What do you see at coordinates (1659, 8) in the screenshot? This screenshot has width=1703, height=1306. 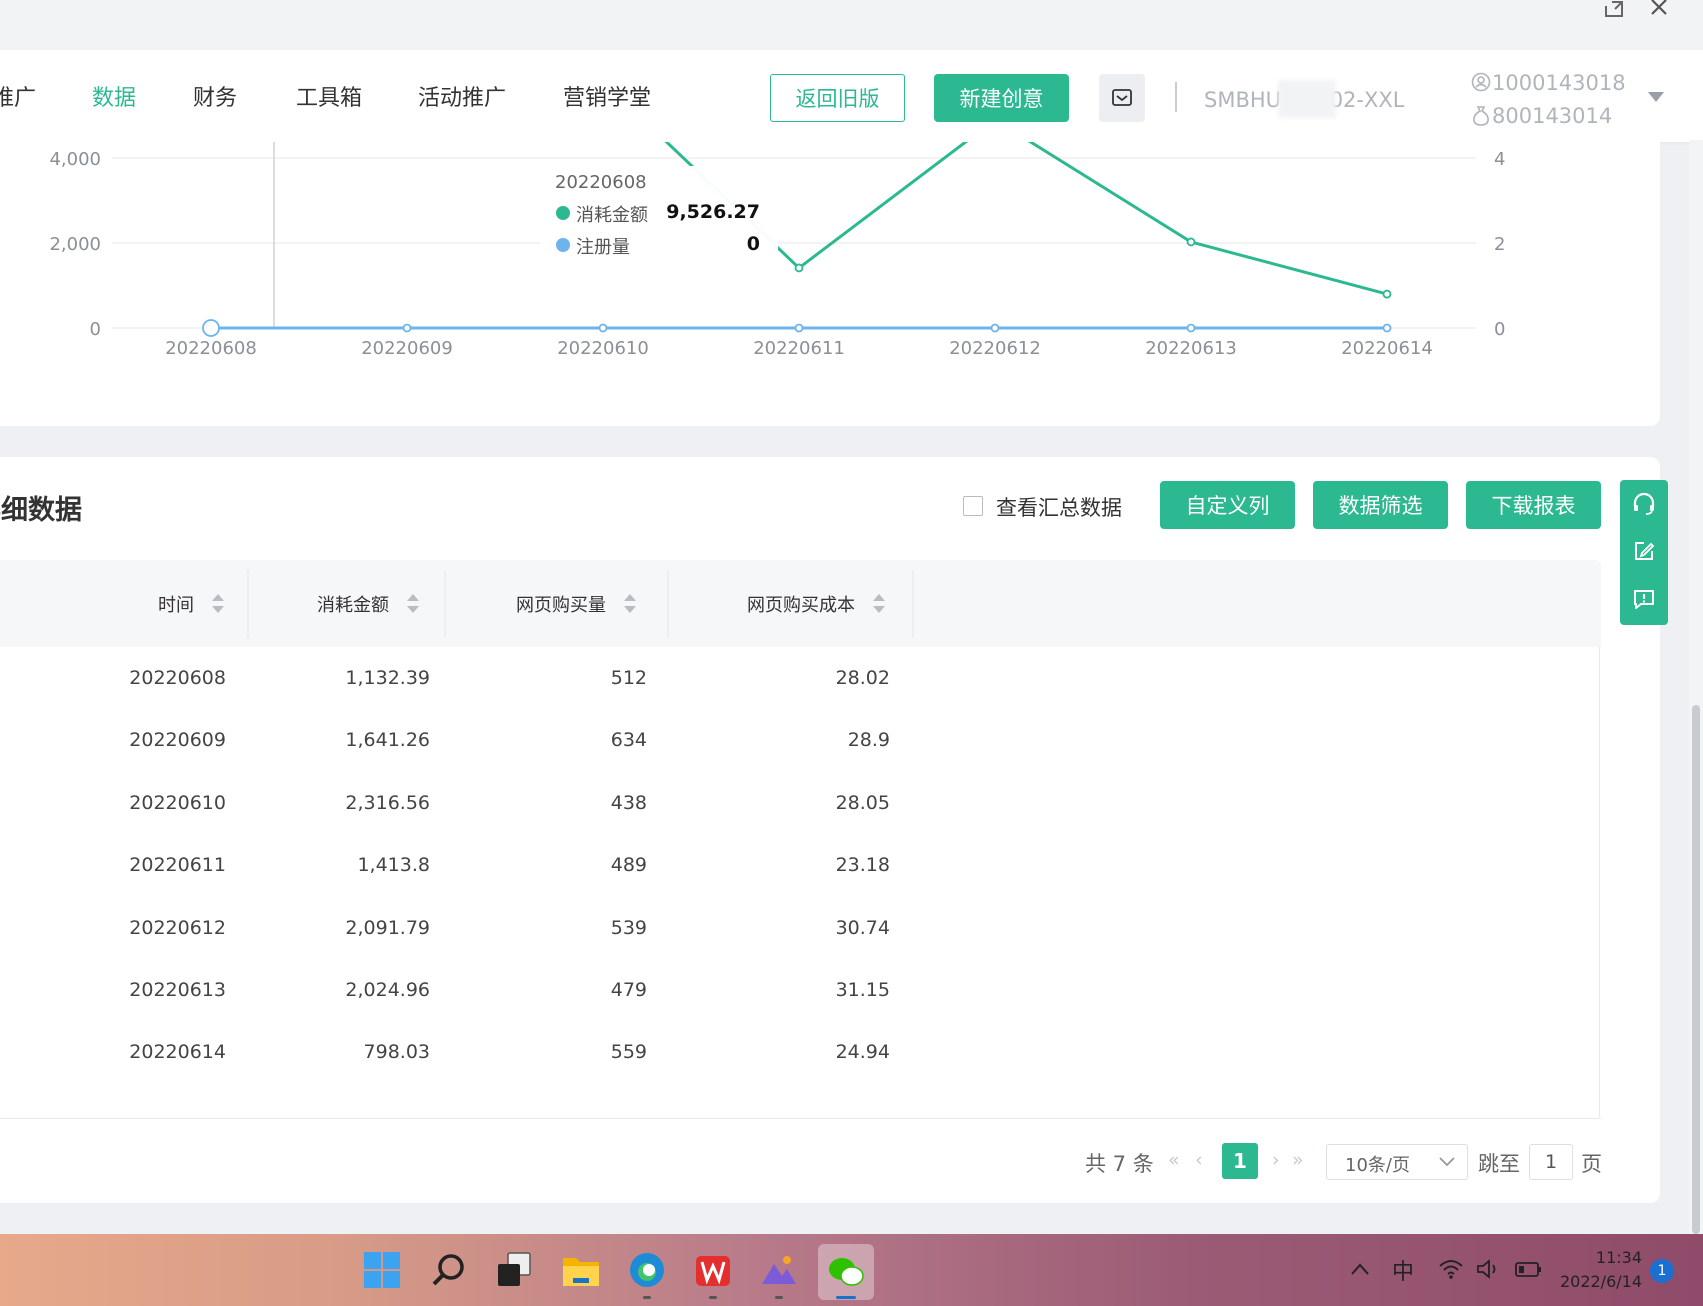 I see `close-icon` at bounding box center [1659, 8].